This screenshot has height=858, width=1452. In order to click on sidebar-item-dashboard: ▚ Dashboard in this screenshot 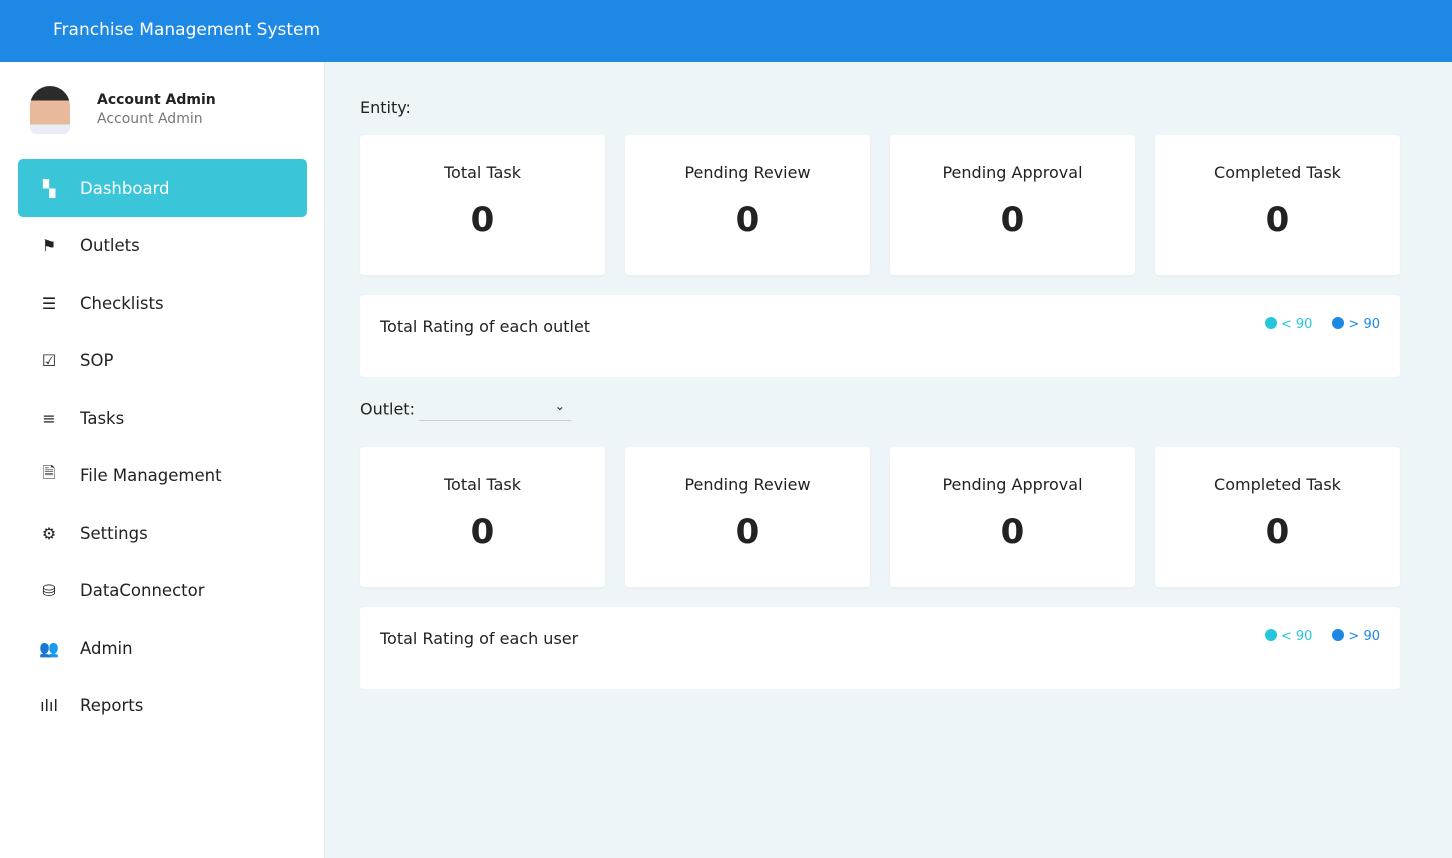, I will do `click(162, 188)`.